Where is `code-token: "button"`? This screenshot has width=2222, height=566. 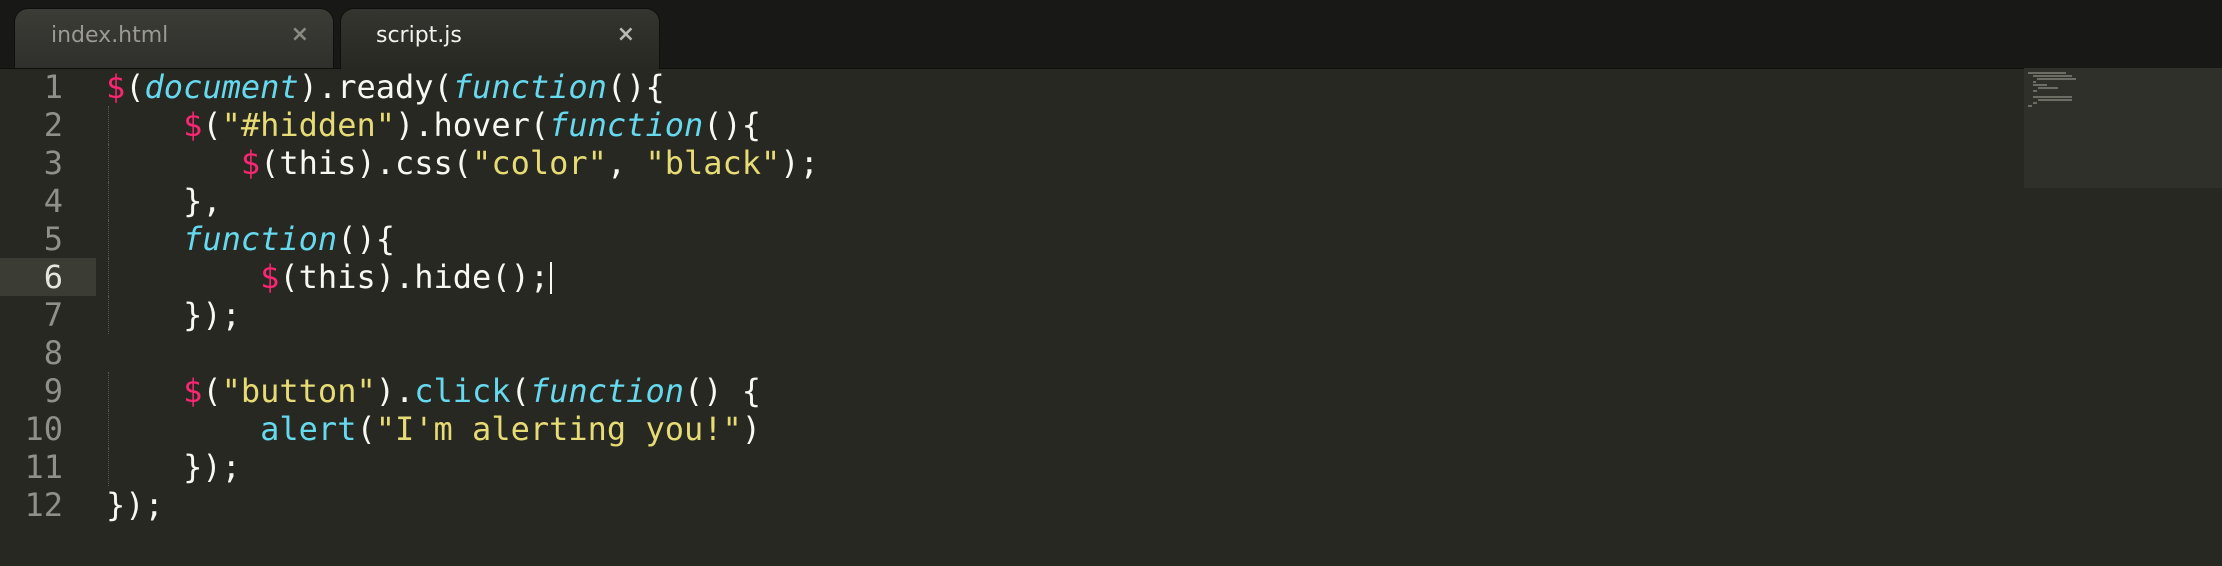
code-token: "button" is located at coordinates (298, 391).